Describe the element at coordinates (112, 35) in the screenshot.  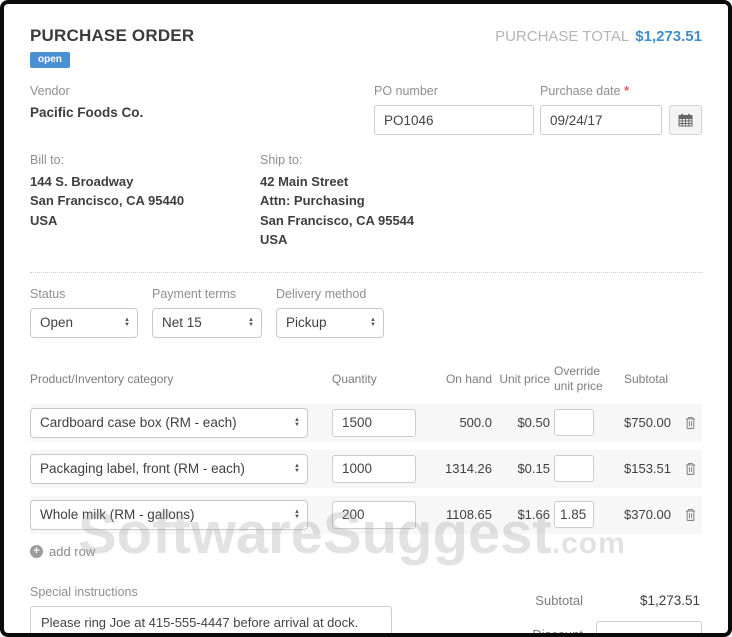
I see `page-title: PURCHASE ORDER` at that location.